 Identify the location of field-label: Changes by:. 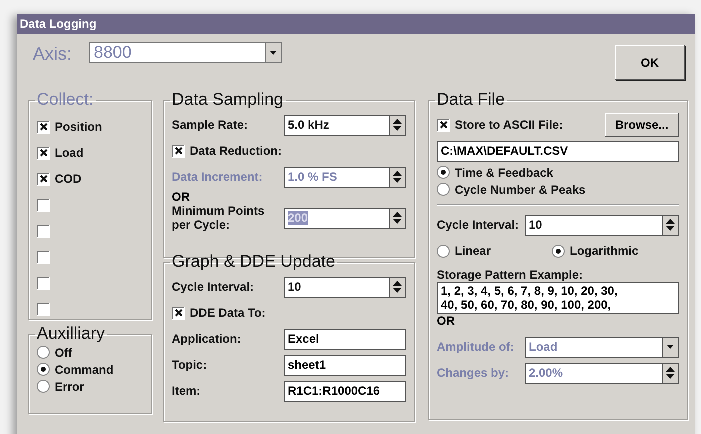
(473, 373).